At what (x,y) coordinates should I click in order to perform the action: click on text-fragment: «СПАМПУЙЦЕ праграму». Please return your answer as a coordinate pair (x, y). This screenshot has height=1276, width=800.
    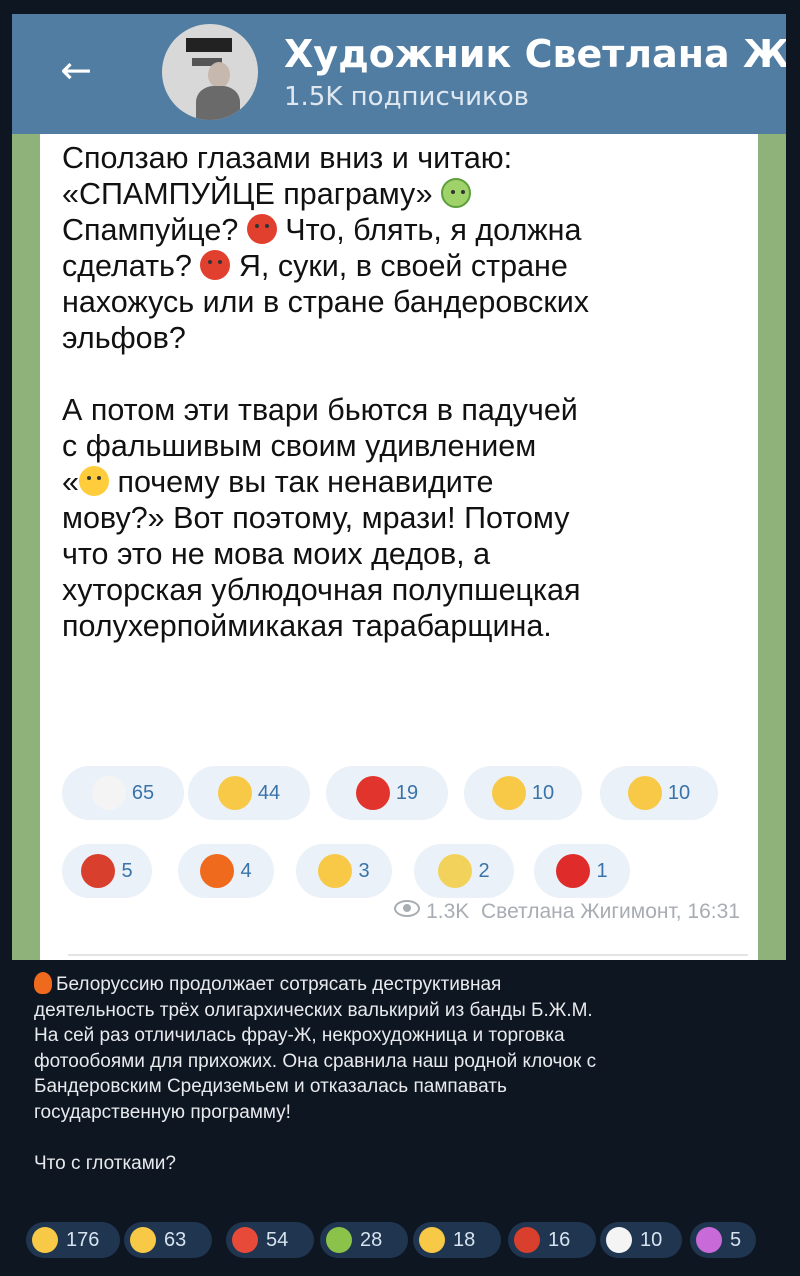
    Looking at the image, I should click on (247, 194).